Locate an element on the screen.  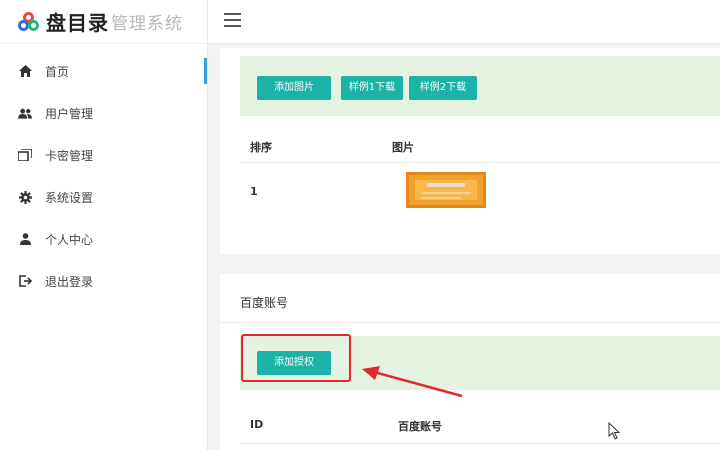
gear-icon is located at coordinates (25, 197).